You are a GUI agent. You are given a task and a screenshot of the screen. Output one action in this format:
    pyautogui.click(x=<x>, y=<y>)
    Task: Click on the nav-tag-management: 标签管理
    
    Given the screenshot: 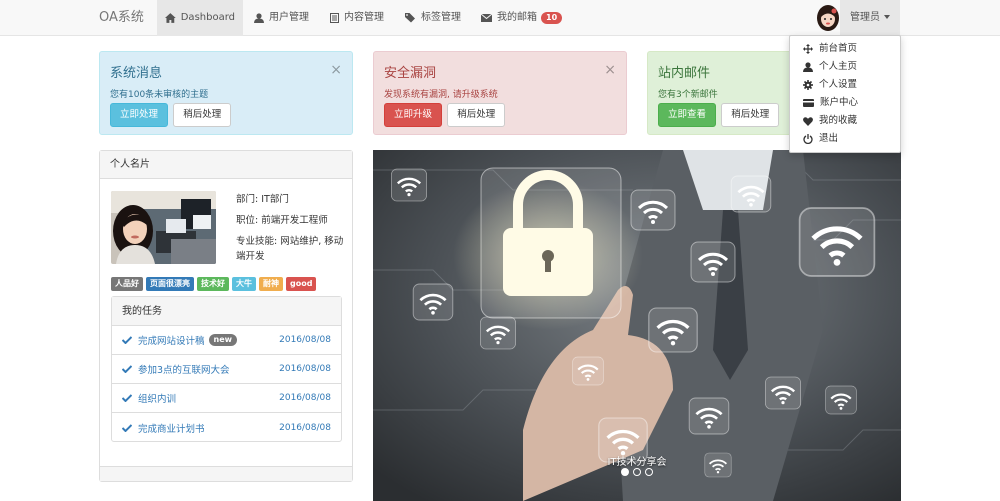 What is the action you would take?
    pyautogui.click(x=433, y=18)
    